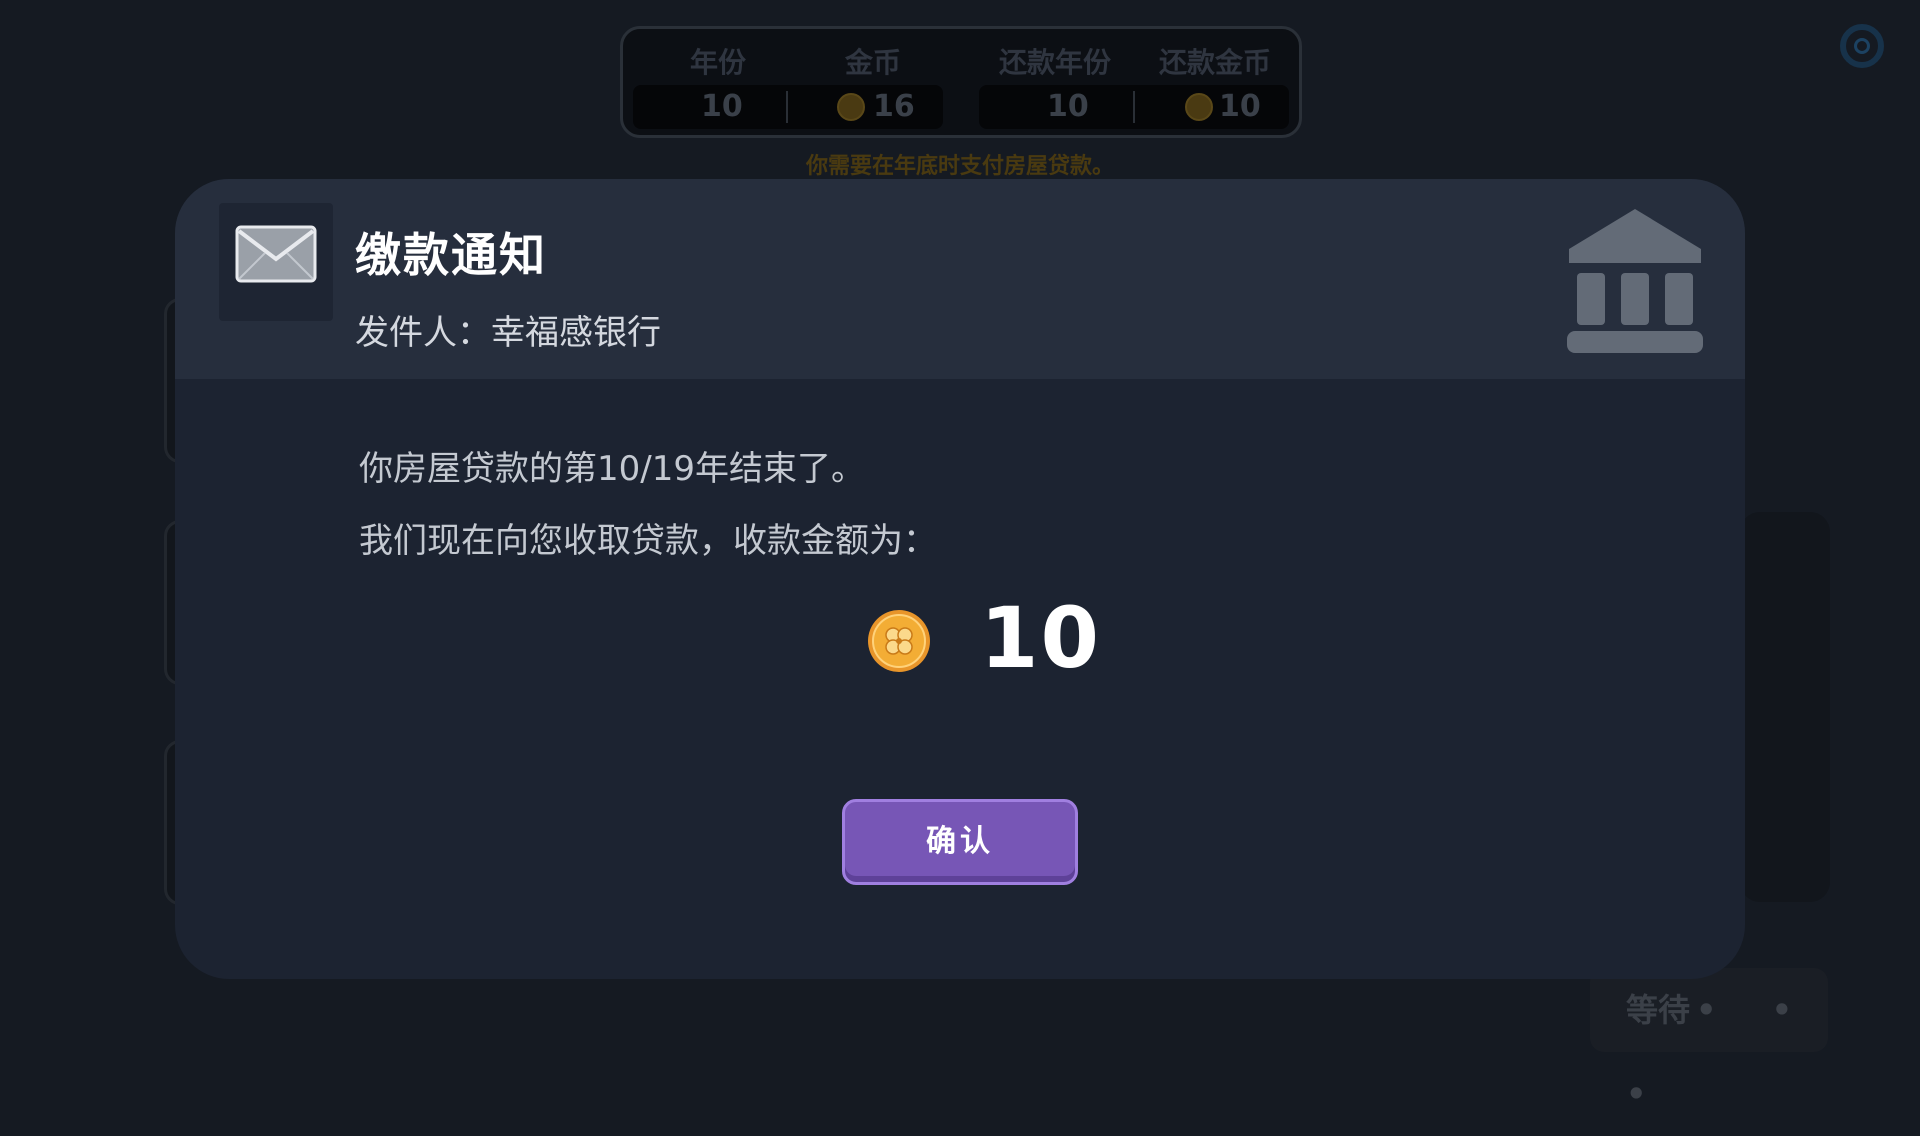 The width and height of the screenshot is (1920, 1136). Describe the element at coordinates (451, 255) in the screenshot. I see `dialog-title: 缴款通知` at that location.